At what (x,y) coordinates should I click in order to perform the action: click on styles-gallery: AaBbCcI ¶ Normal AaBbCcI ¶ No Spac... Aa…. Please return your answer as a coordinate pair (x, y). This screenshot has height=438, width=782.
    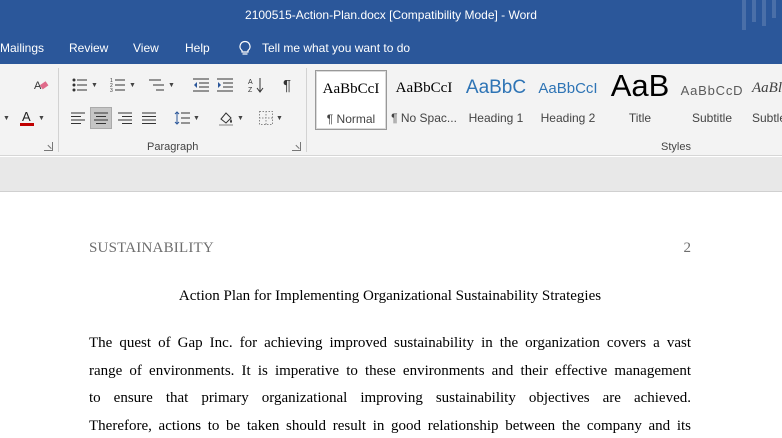
    Looking at the image, I should click on (548, 100).